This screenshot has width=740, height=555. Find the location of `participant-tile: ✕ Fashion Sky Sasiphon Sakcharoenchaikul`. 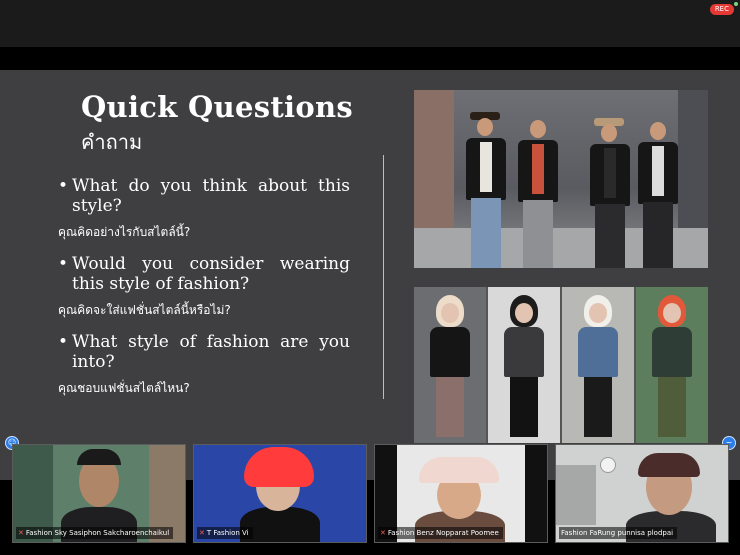

participant-tile: ✕ Fashion Sky Sasiphon Sakcharoenchaikul is located at coordinates (99, 493).